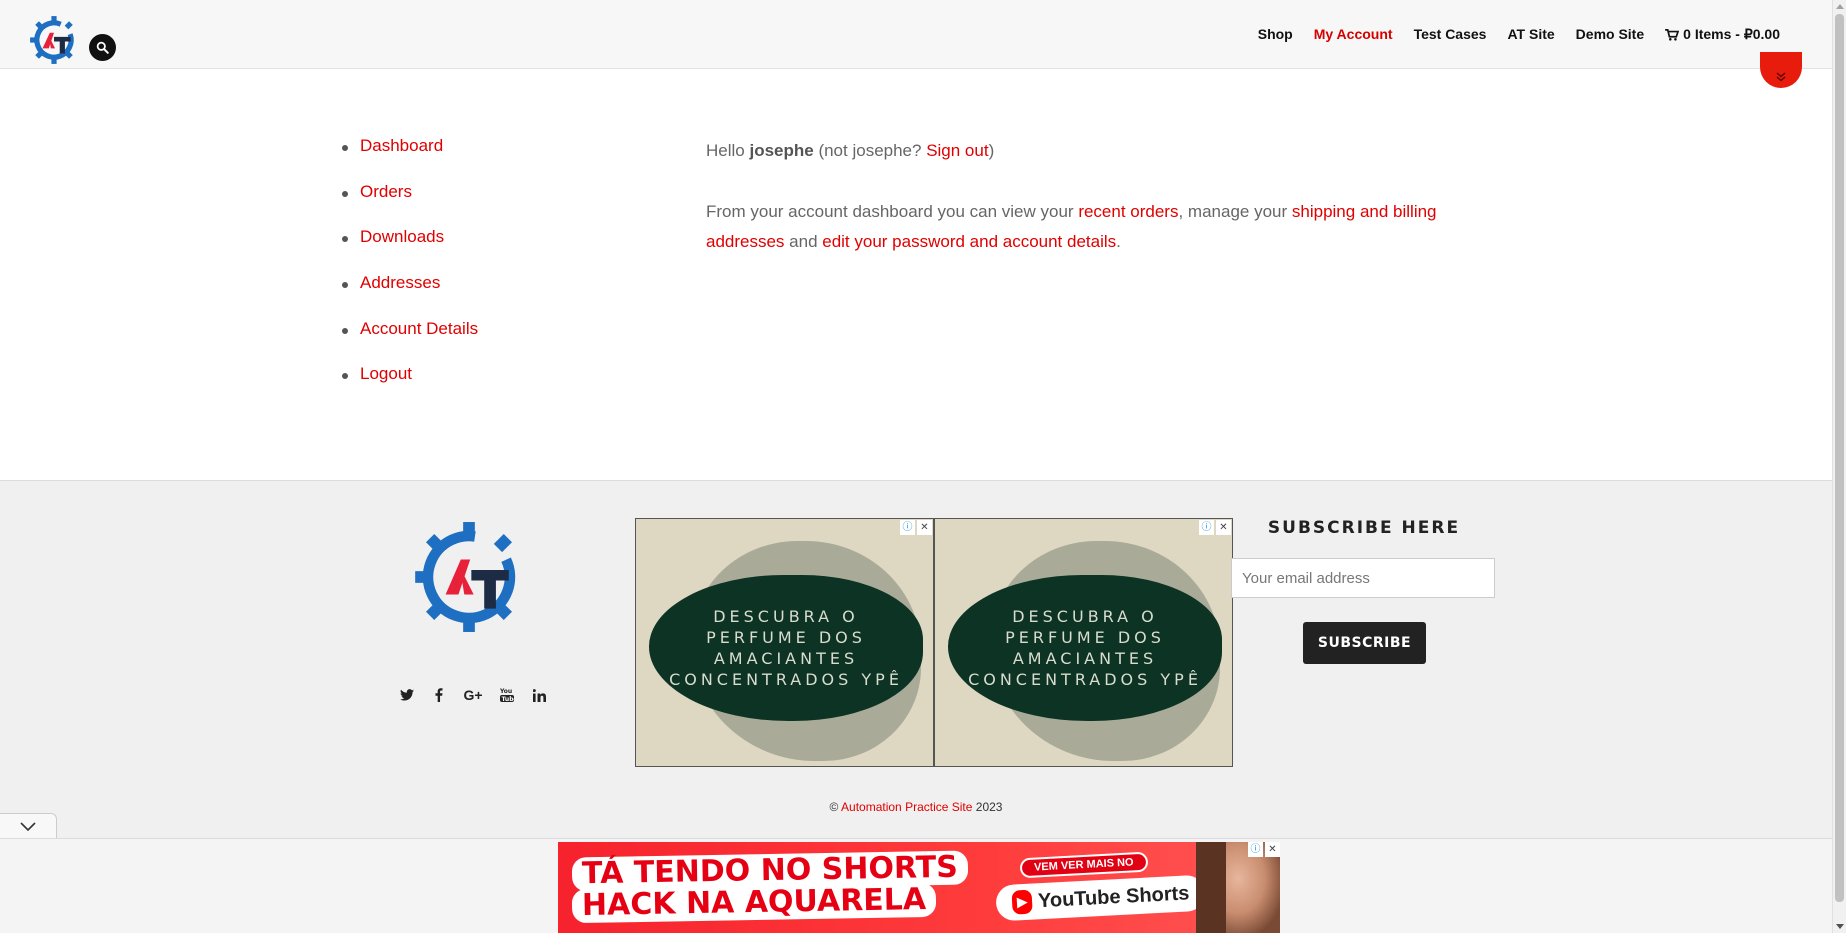 The image size is (1846, 933). I want to click on account-nav-item: Logout, so click(410, 387).